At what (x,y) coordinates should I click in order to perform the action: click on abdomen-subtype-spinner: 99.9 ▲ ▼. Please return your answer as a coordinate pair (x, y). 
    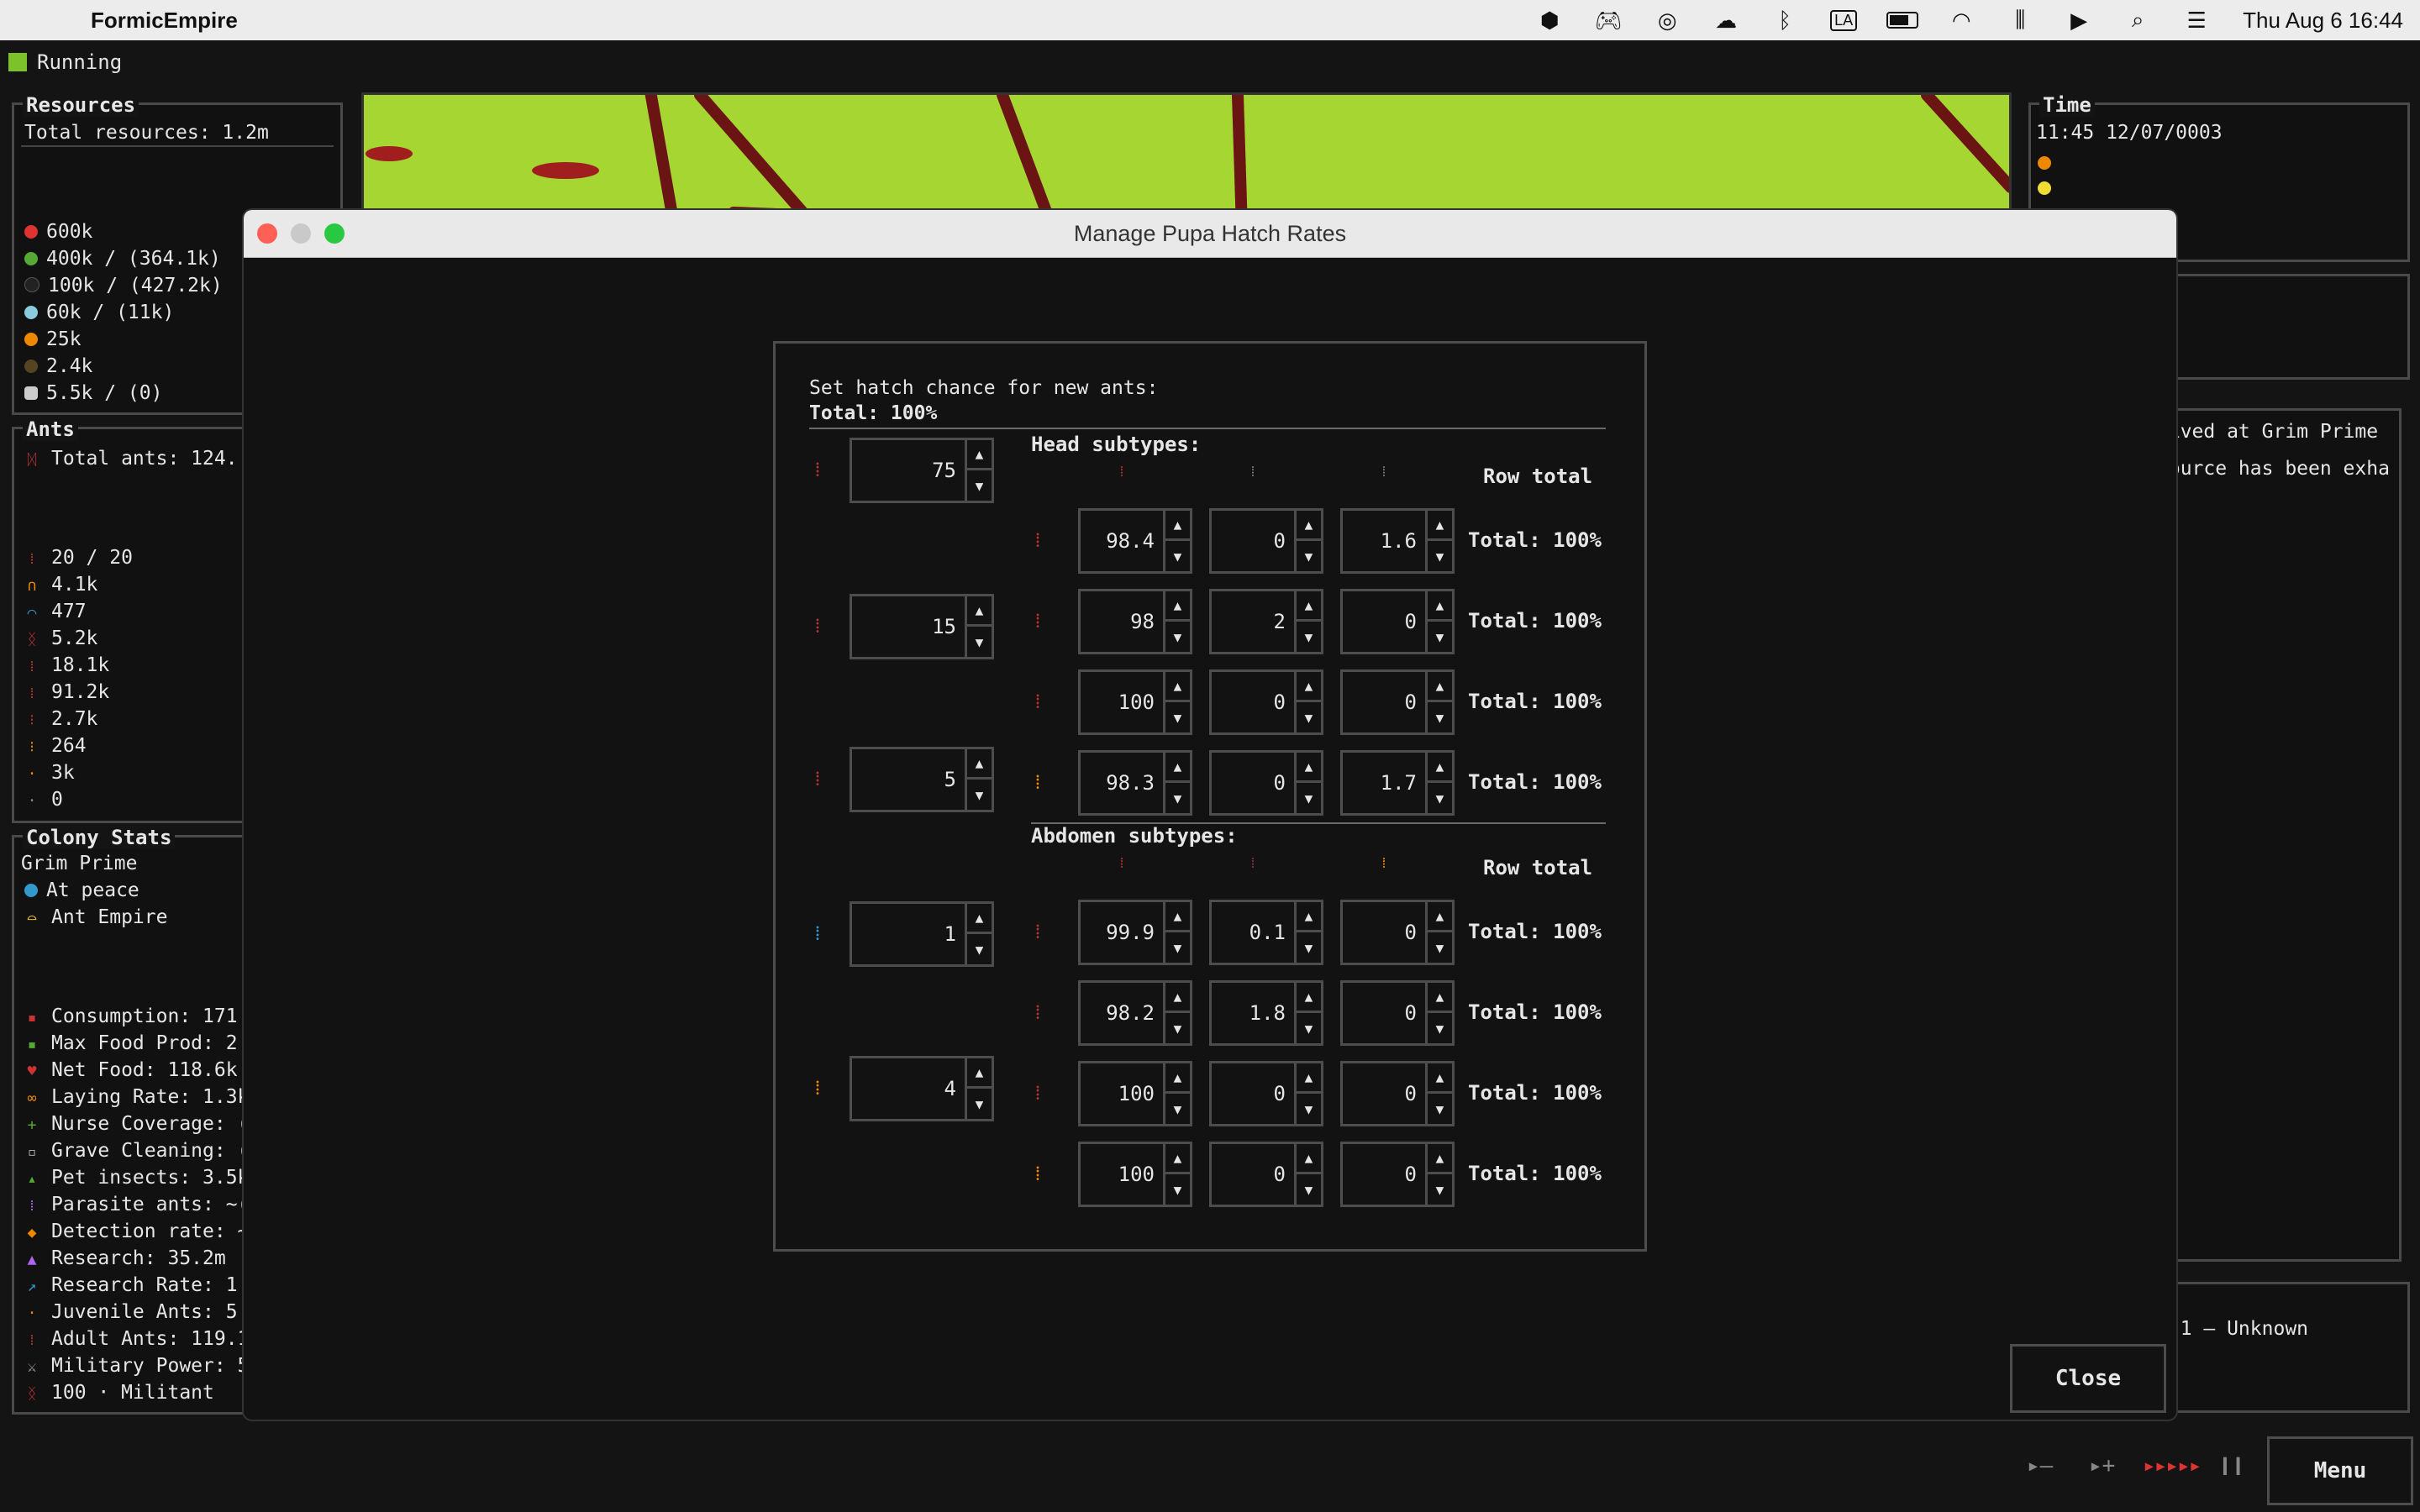
    Looking at the image, I should click on (1135, 932).